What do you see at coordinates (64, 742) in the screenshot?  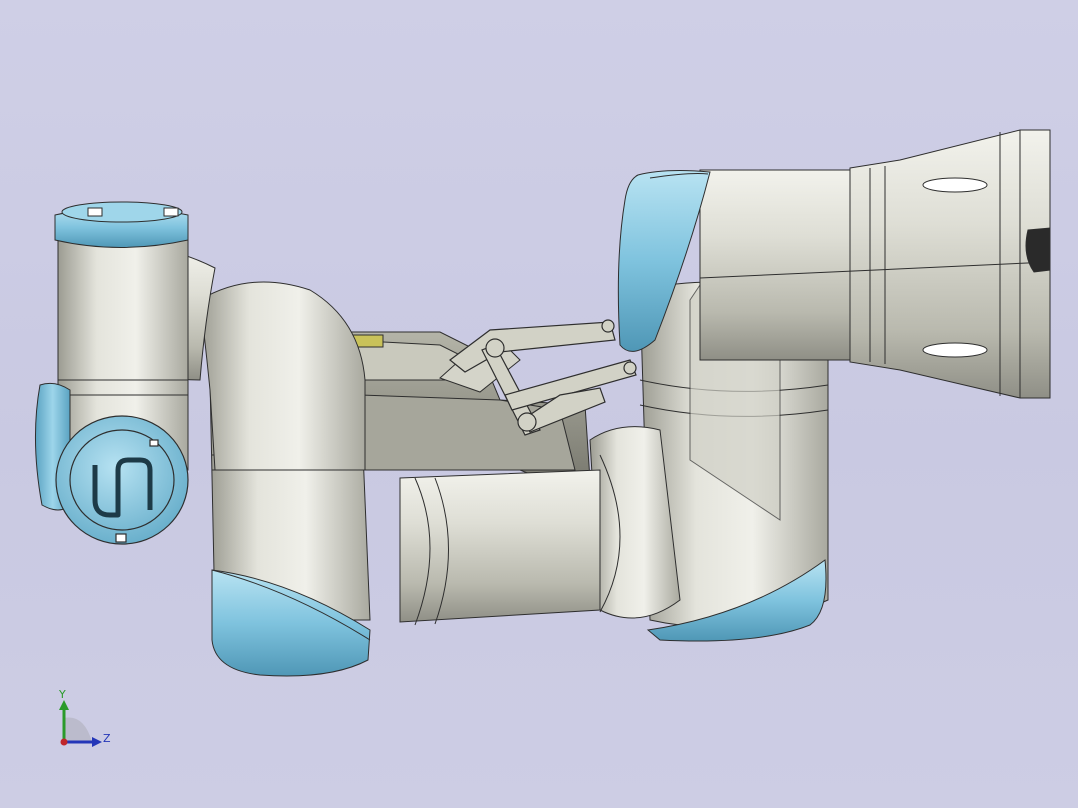 I see `x-axis-dot` at bounding box center [64, 742].